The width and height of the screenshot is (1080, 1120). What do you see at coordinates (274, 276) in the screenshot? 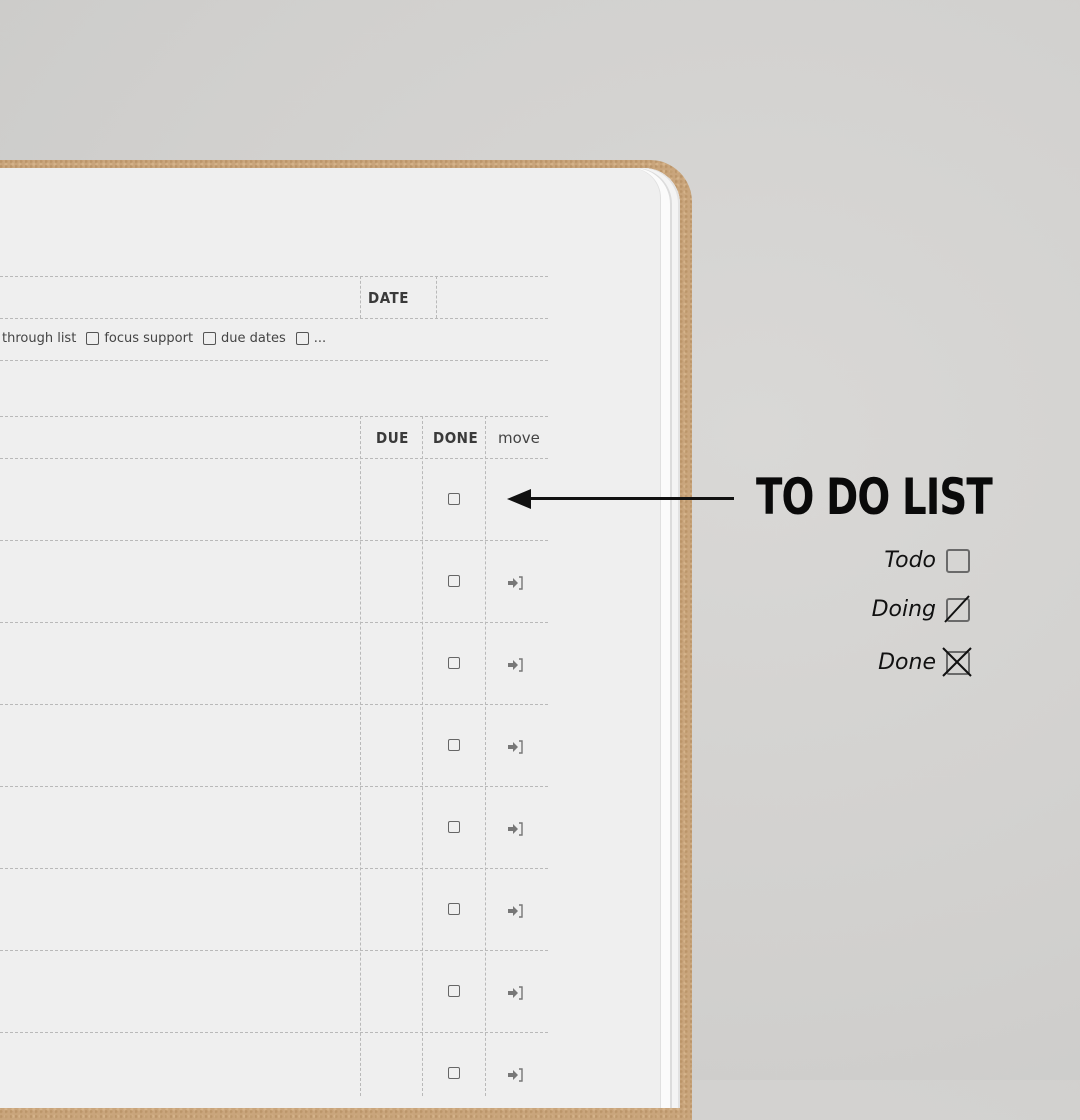
I see `header-top-rule` at bounding box center [274, 276].